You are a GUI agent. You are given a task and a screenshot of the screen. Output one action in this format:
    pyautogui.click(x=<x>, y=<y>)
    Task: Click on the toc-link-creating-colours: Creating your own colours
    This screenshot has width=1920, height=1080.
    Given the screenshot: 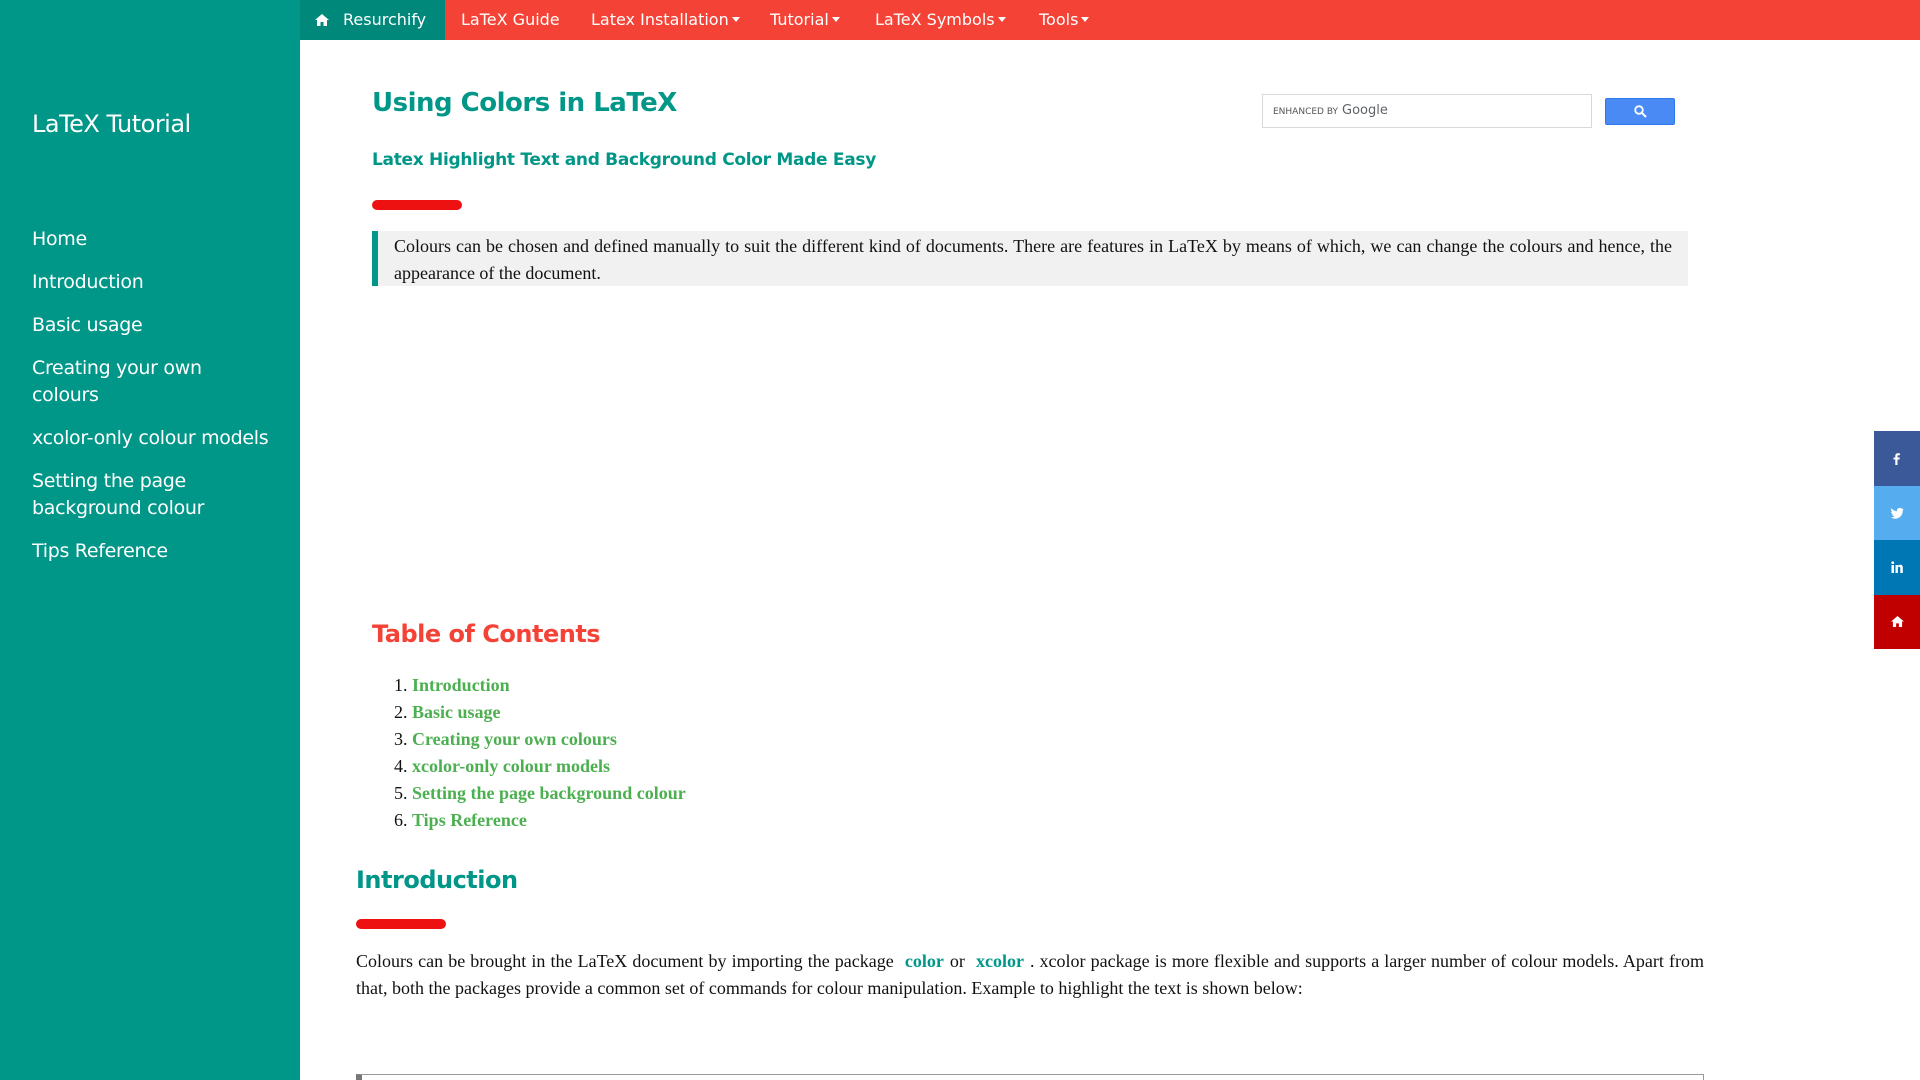 What is the action you would take?
    pyautogui.click(x=514, y=739)
    